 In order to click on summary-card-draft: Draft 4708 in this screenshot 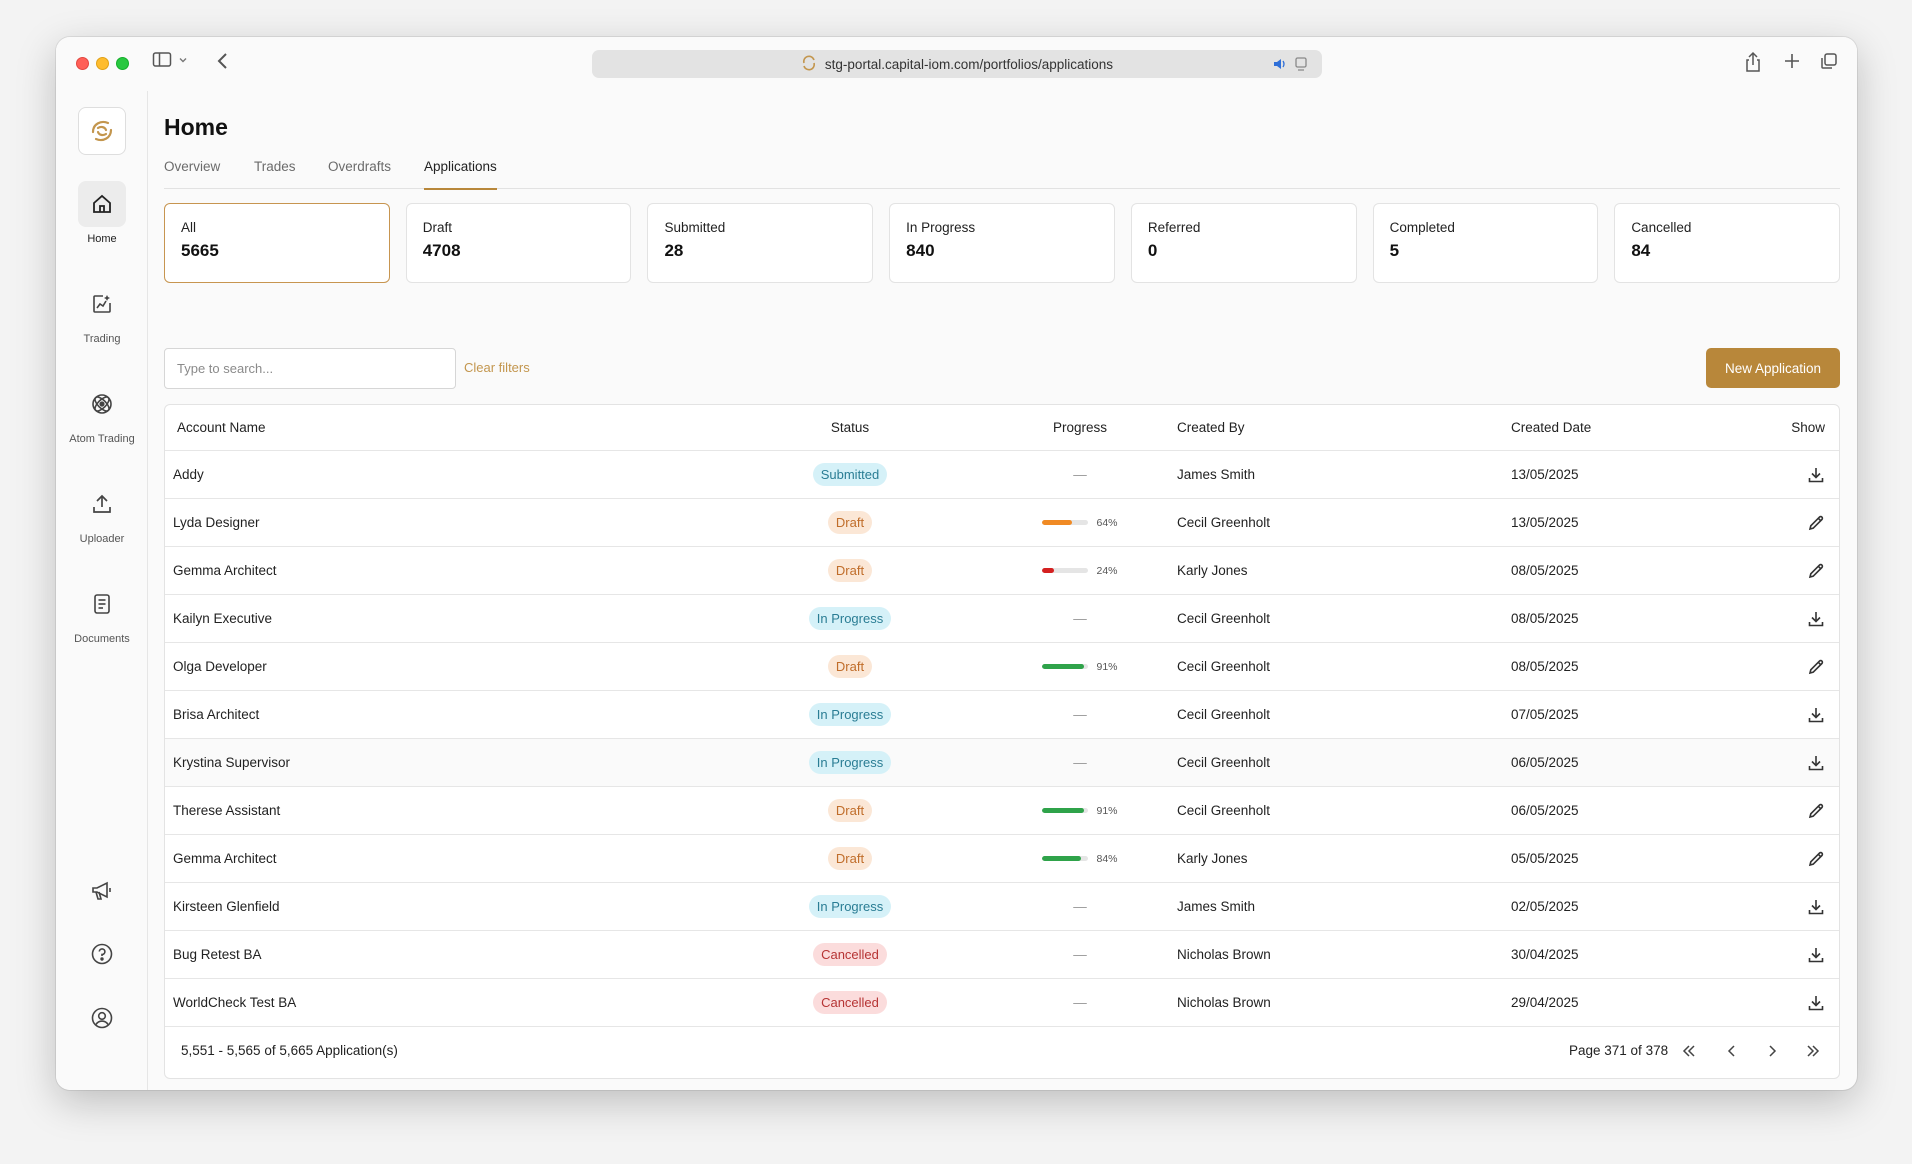, I will do `click(518, 243)`.